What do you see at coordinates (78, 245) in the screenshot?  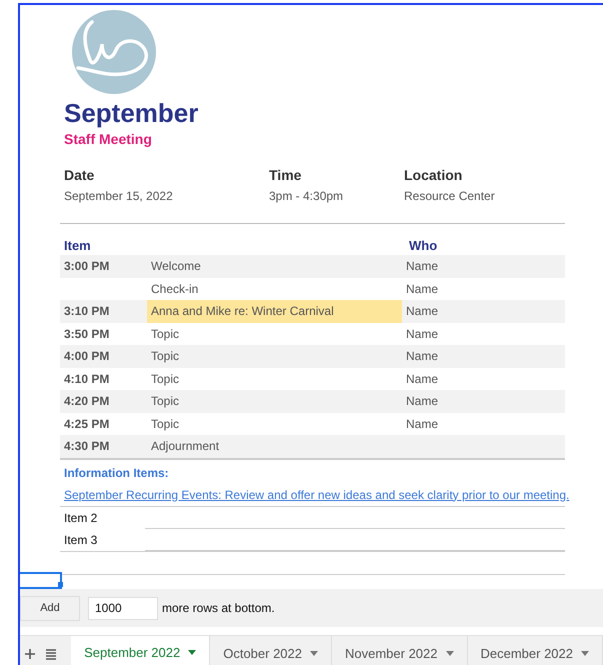 I see `column-header: Item` at bounding box center [78, 245].